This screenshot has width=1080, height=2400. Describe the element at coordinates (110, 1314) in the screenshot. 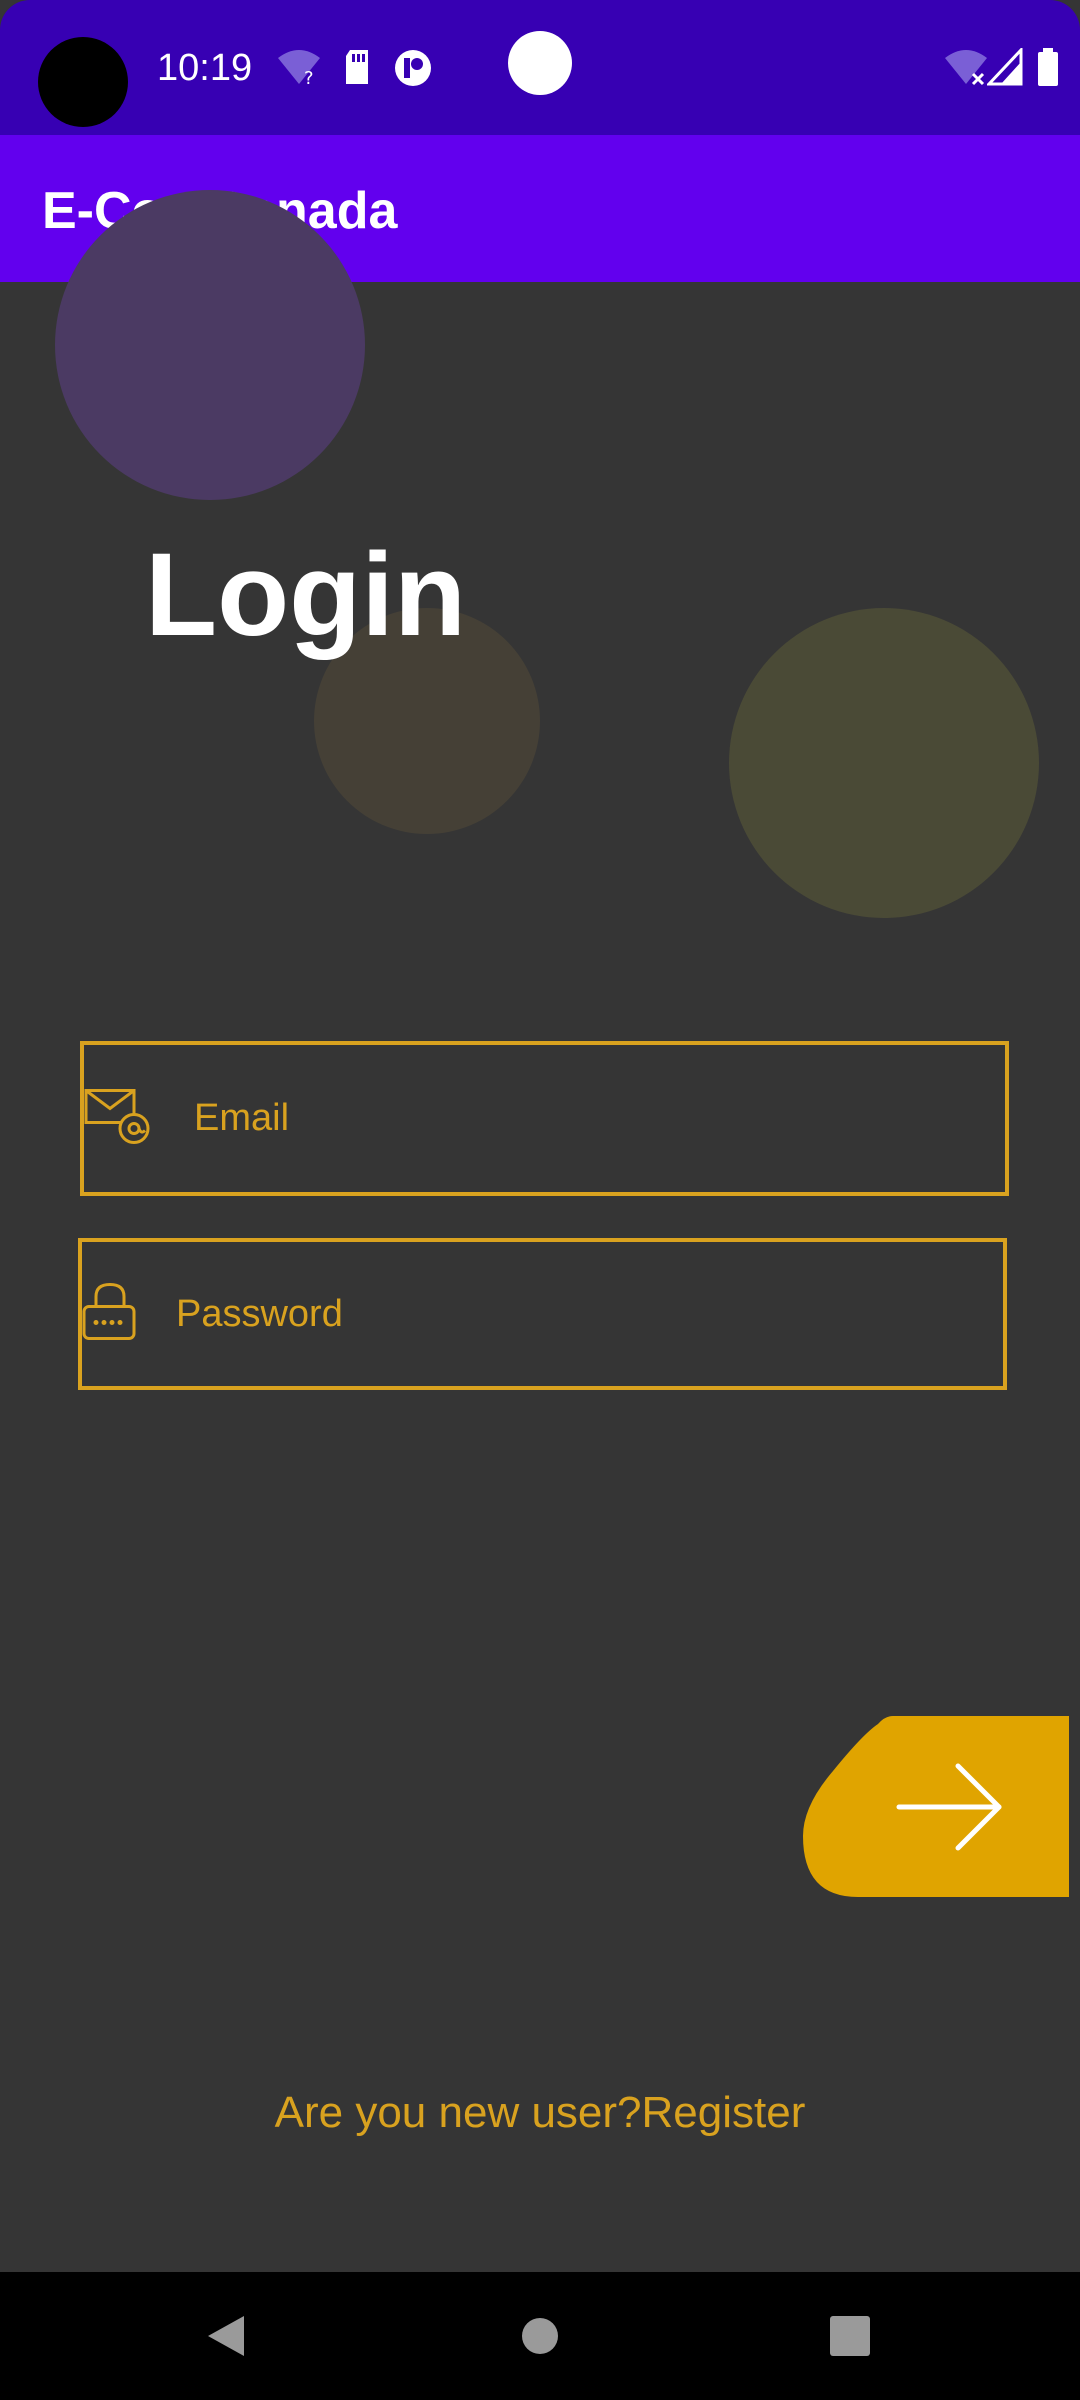

I see `lock-icon` at that location.